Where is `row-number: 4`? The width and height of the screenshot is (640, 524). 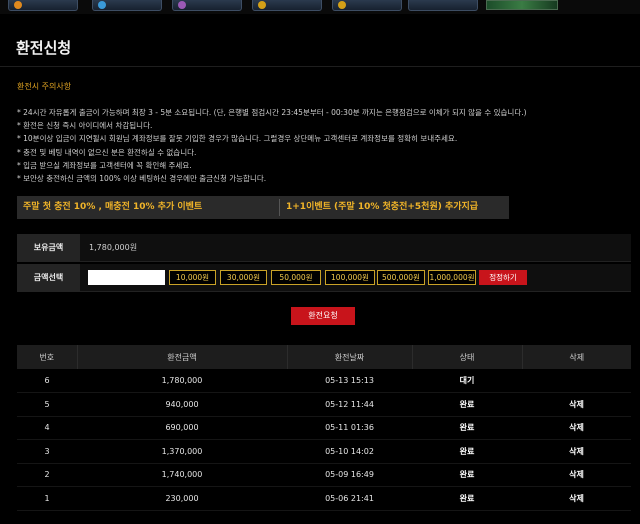
row-number: 4 is located at coordinates (47, 428).